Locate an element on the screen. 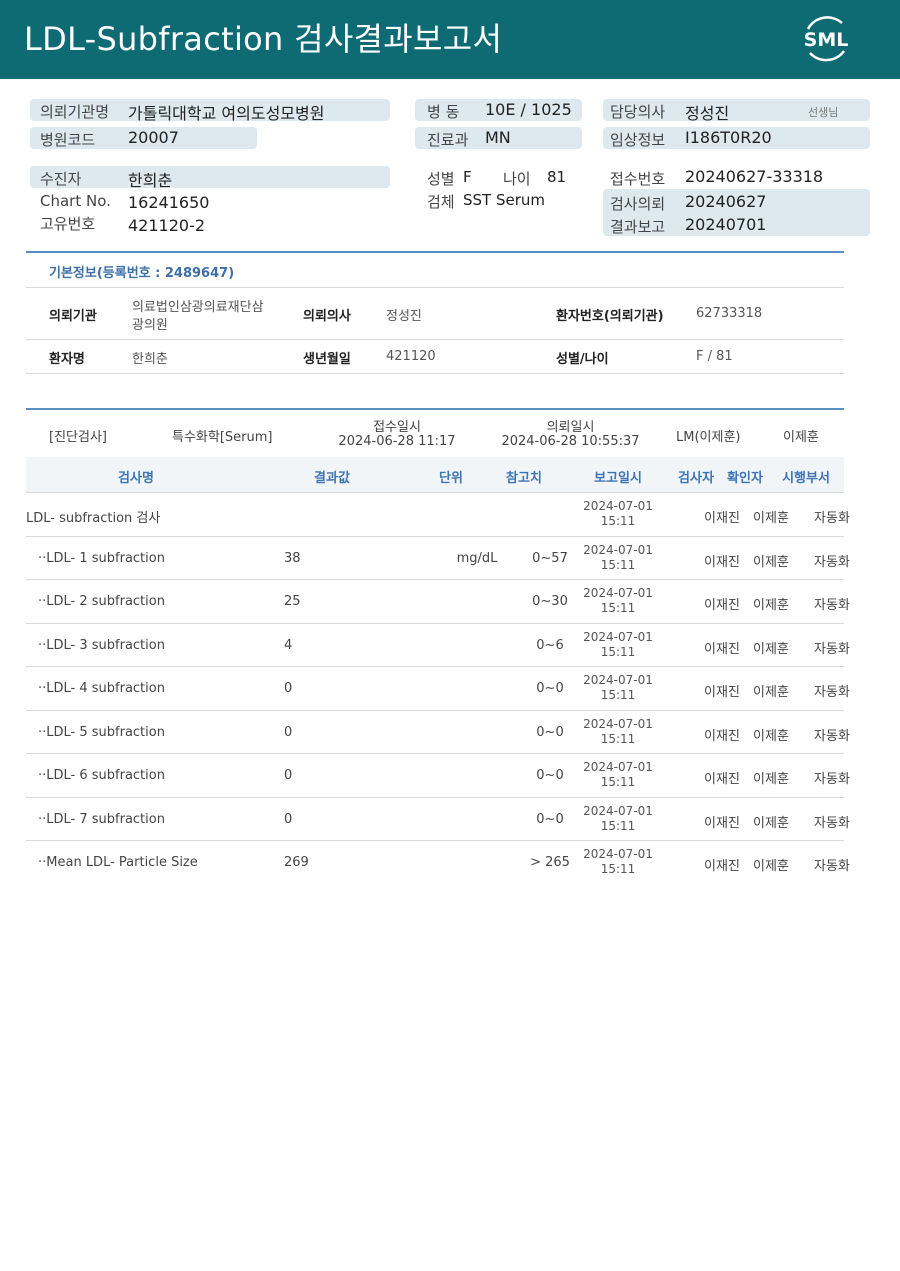  test-category: [진단검사] is located at coordinates (78, 437).